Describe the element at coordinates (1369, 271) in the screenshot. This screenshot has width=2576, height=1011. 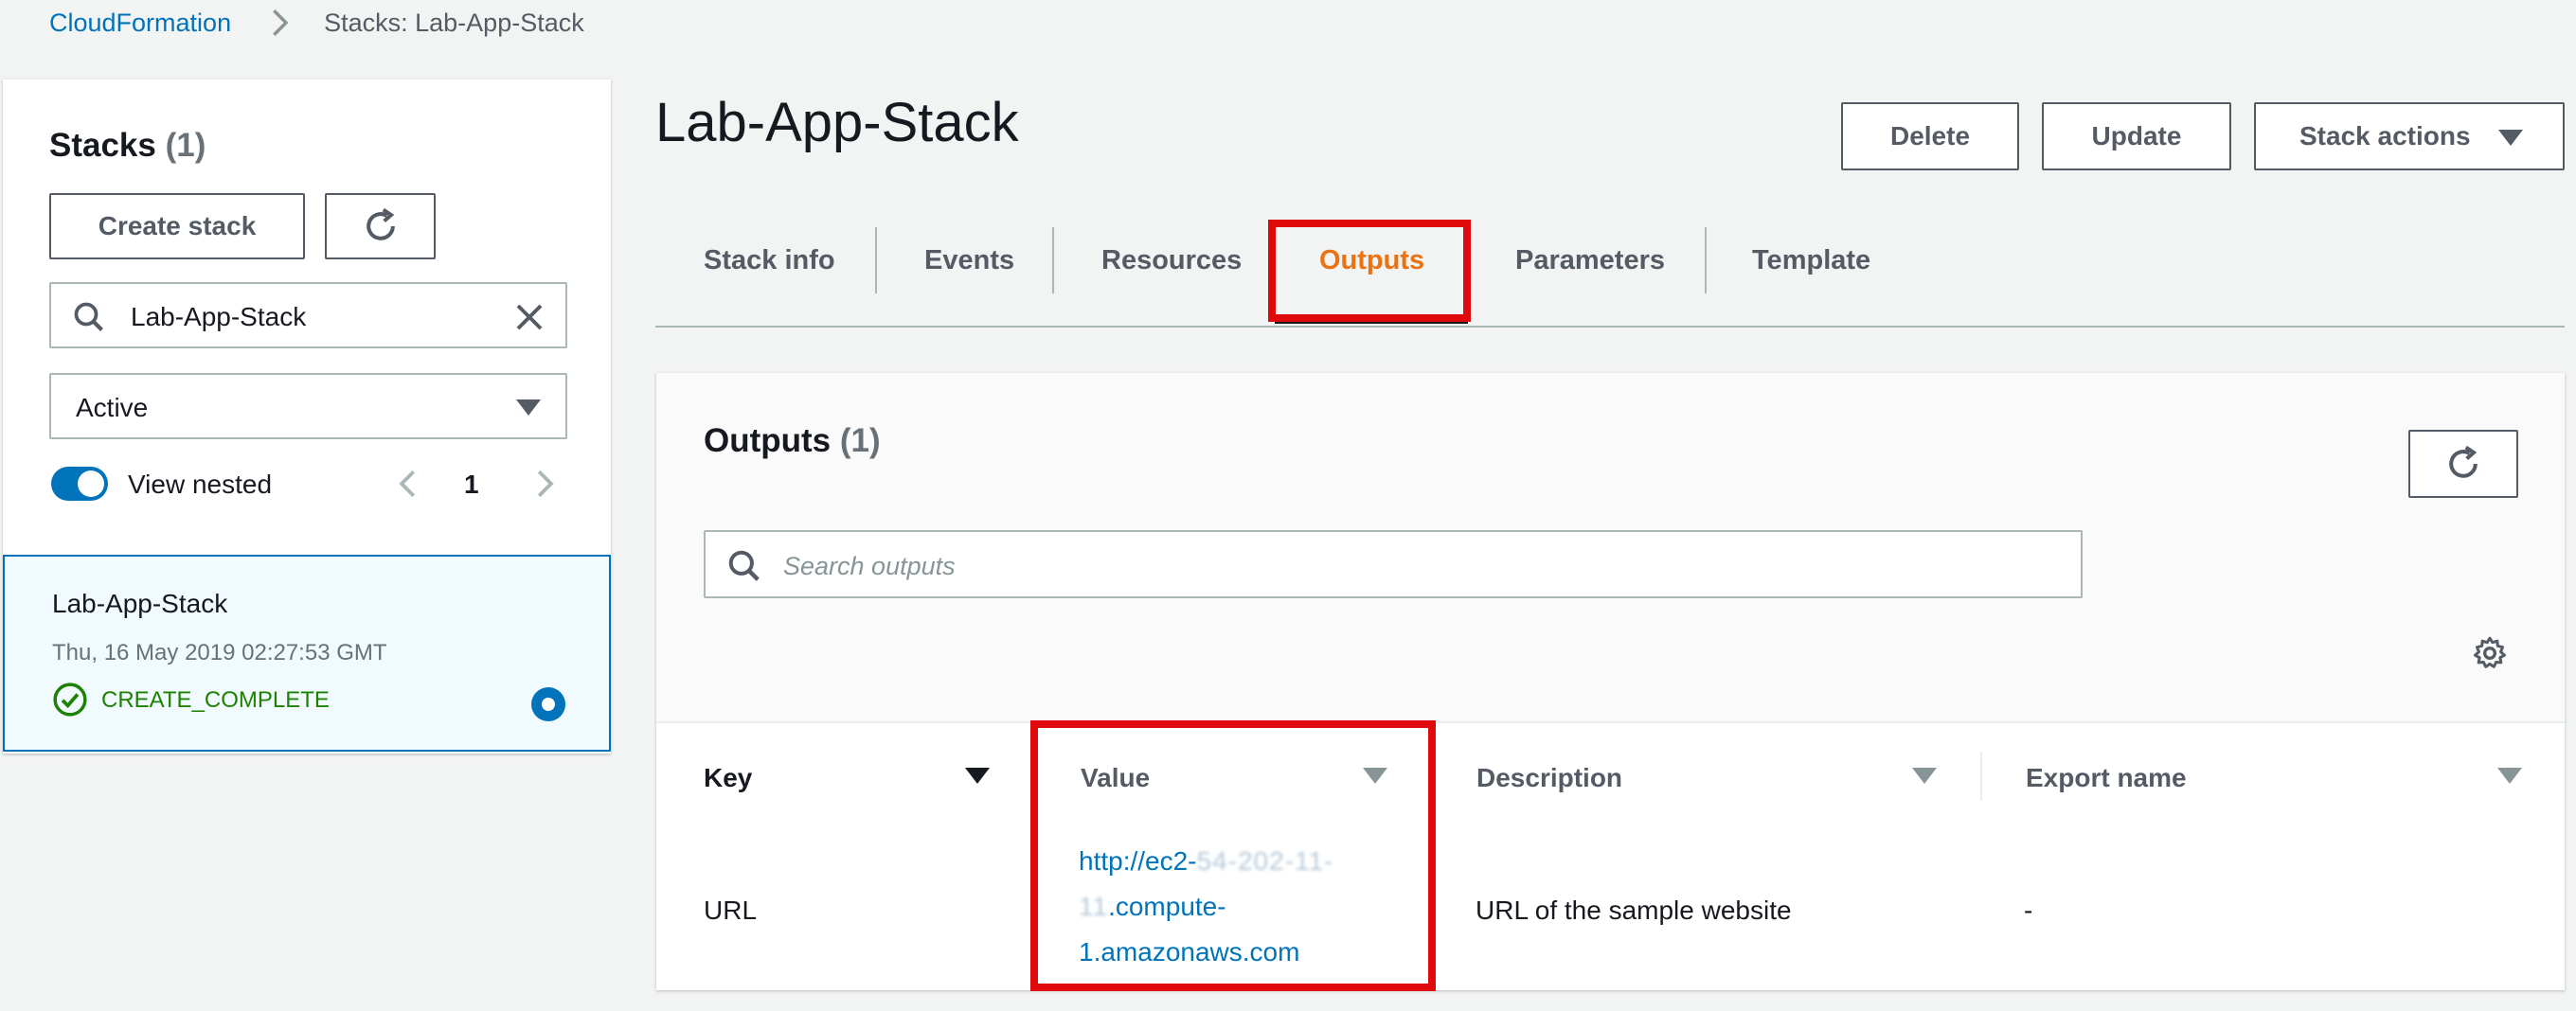
I see `outputs-tab-highlight` at that location.